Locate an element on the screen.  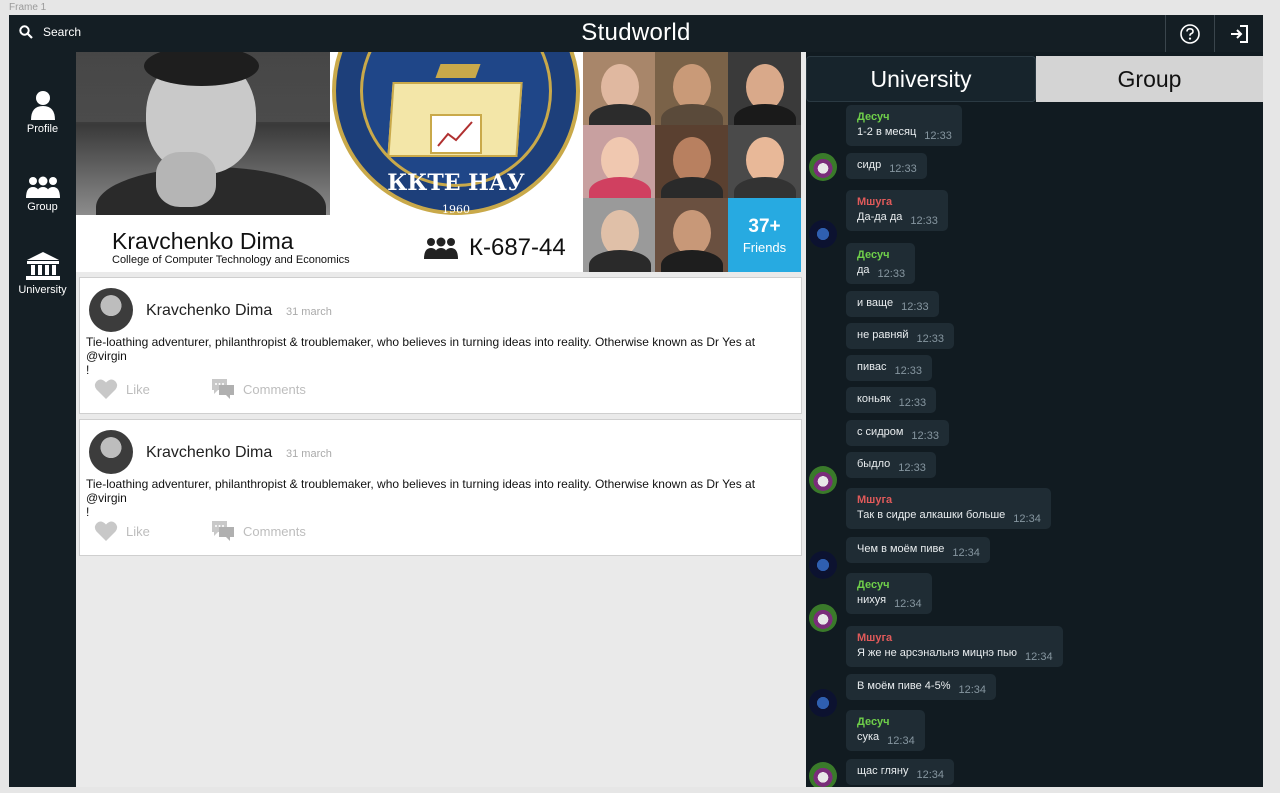
chat-message: пивас 12:33 is located at coordinates (889, 368).